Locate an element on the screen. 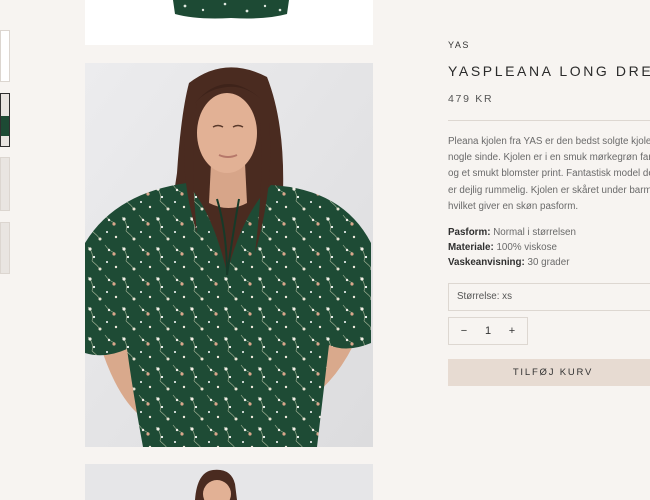  product-title: YASPLEANA LONG DRESS is located at coordinates (549, 71).